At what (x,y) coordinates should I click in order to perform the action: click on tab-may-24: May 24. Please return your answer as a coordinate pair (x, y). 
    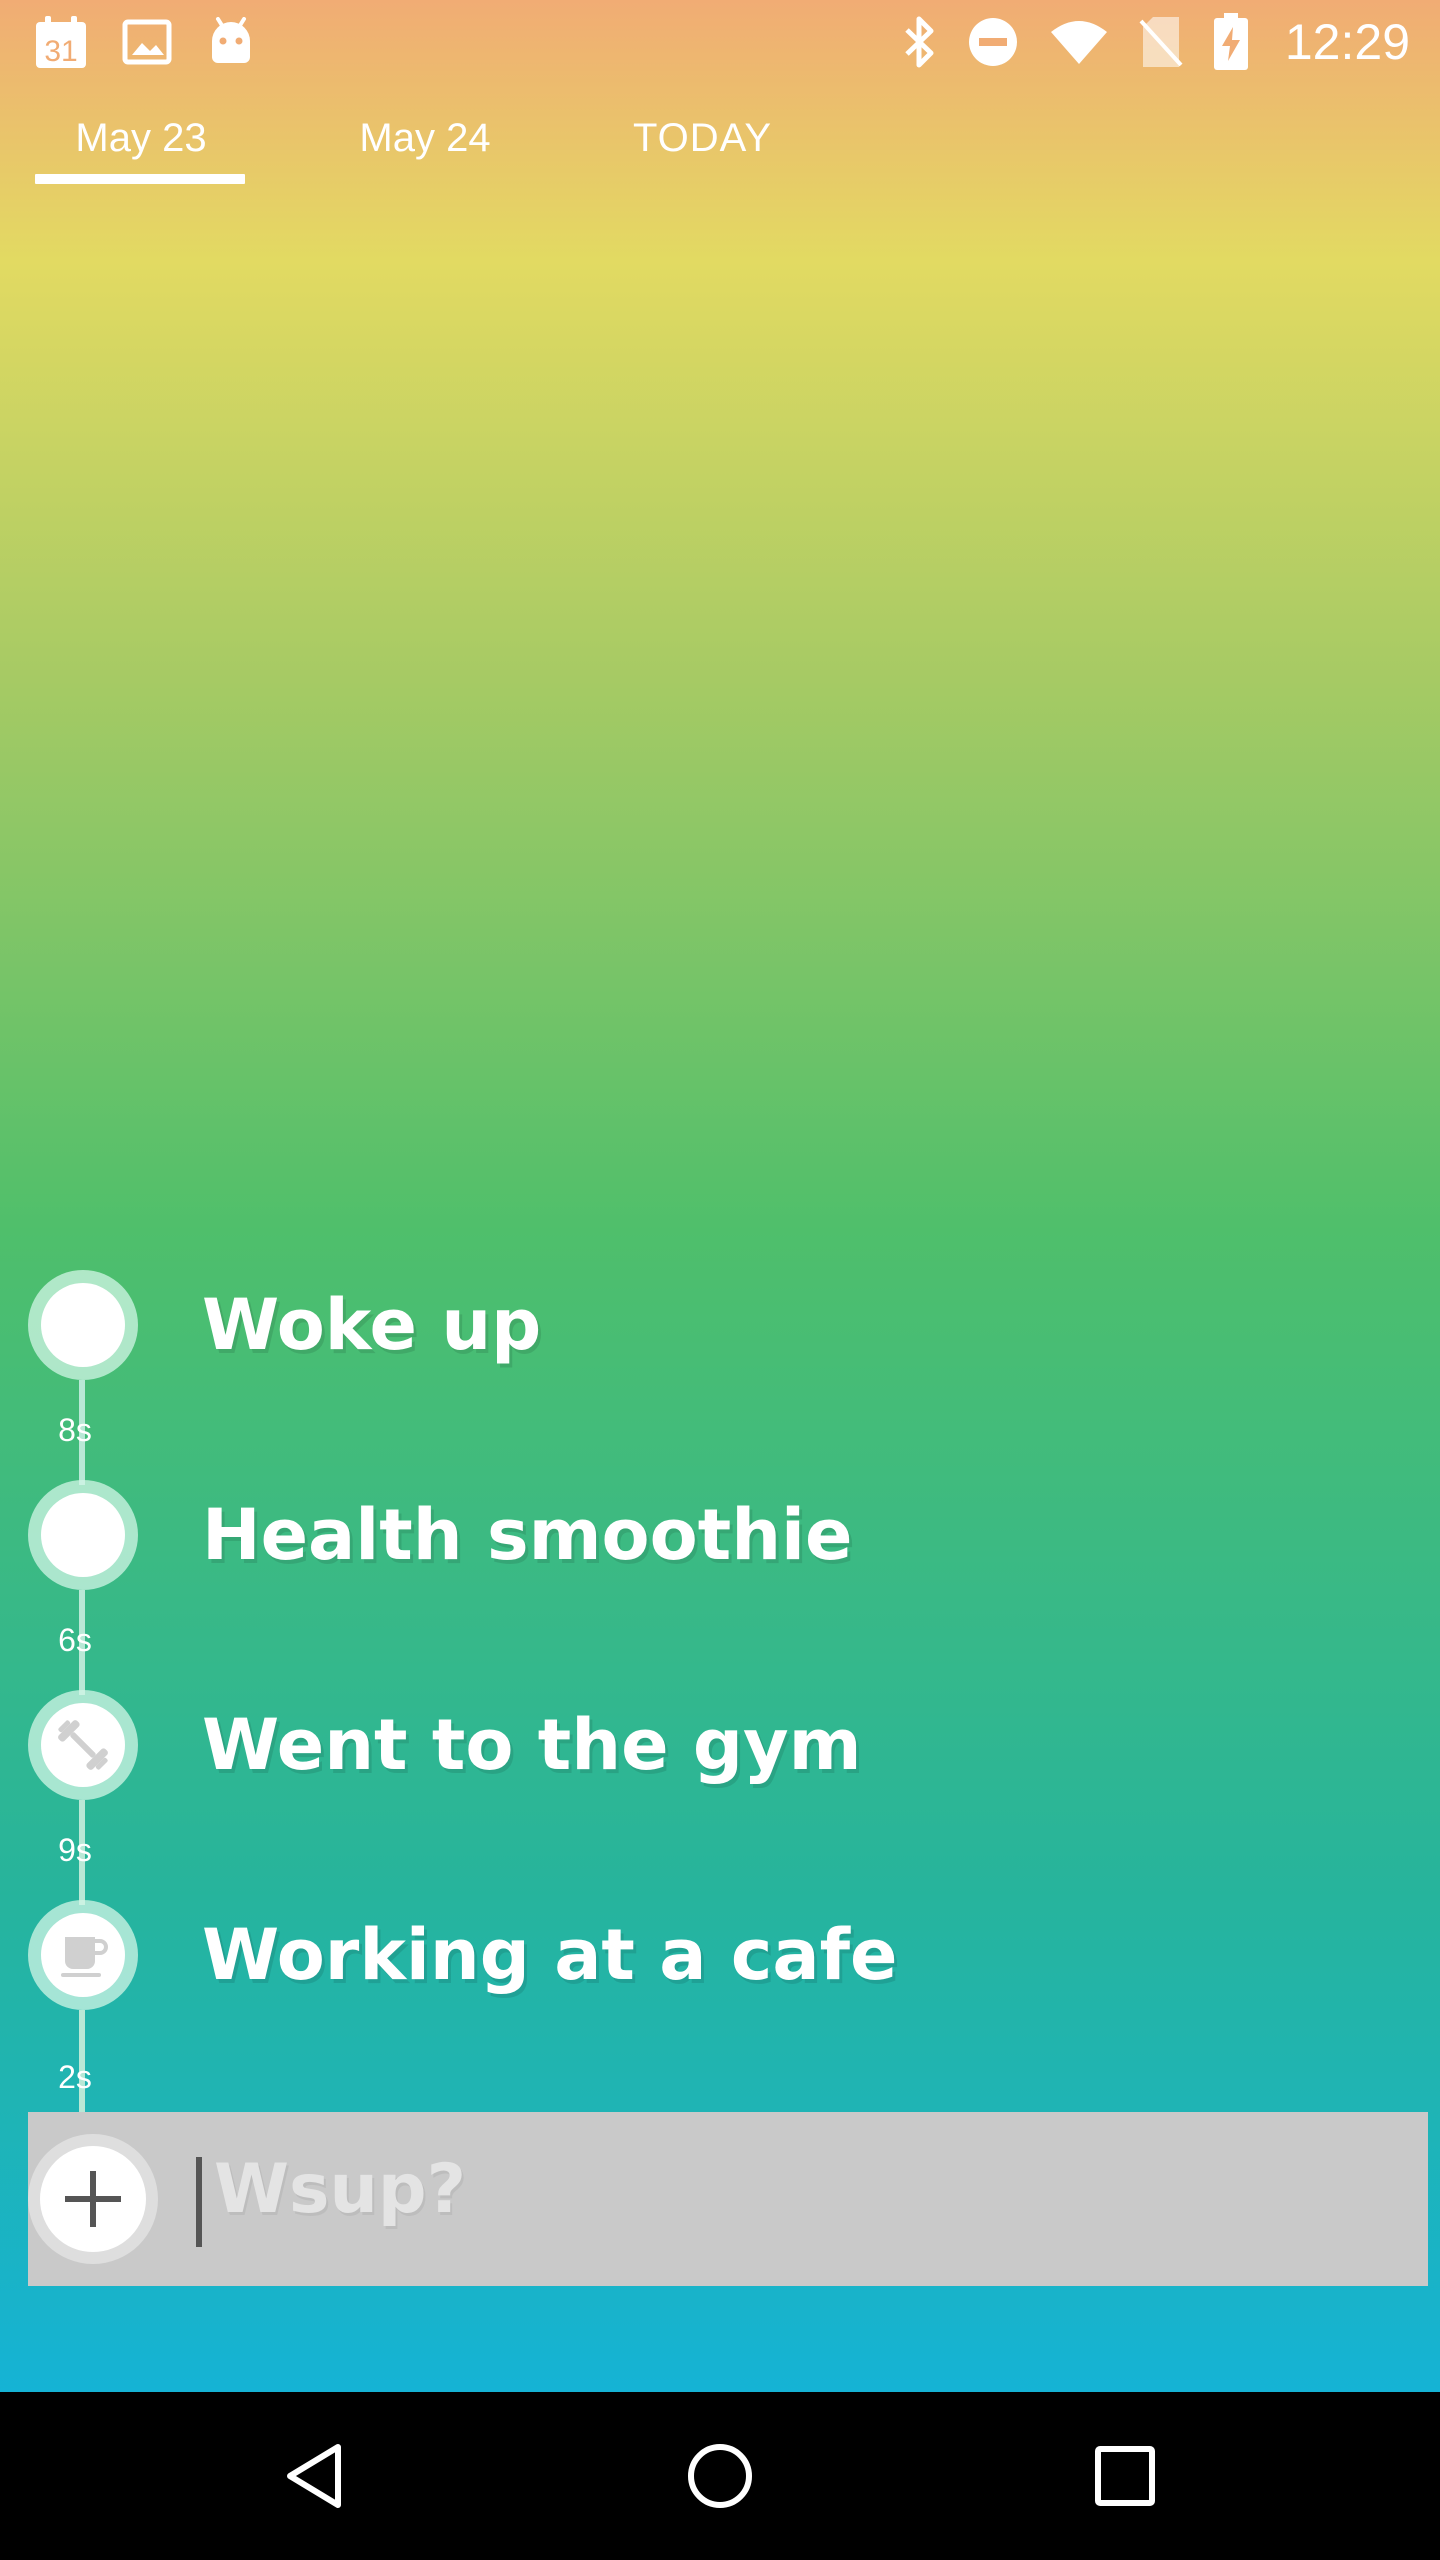
    Looking at the image, I should click on (425, 143).